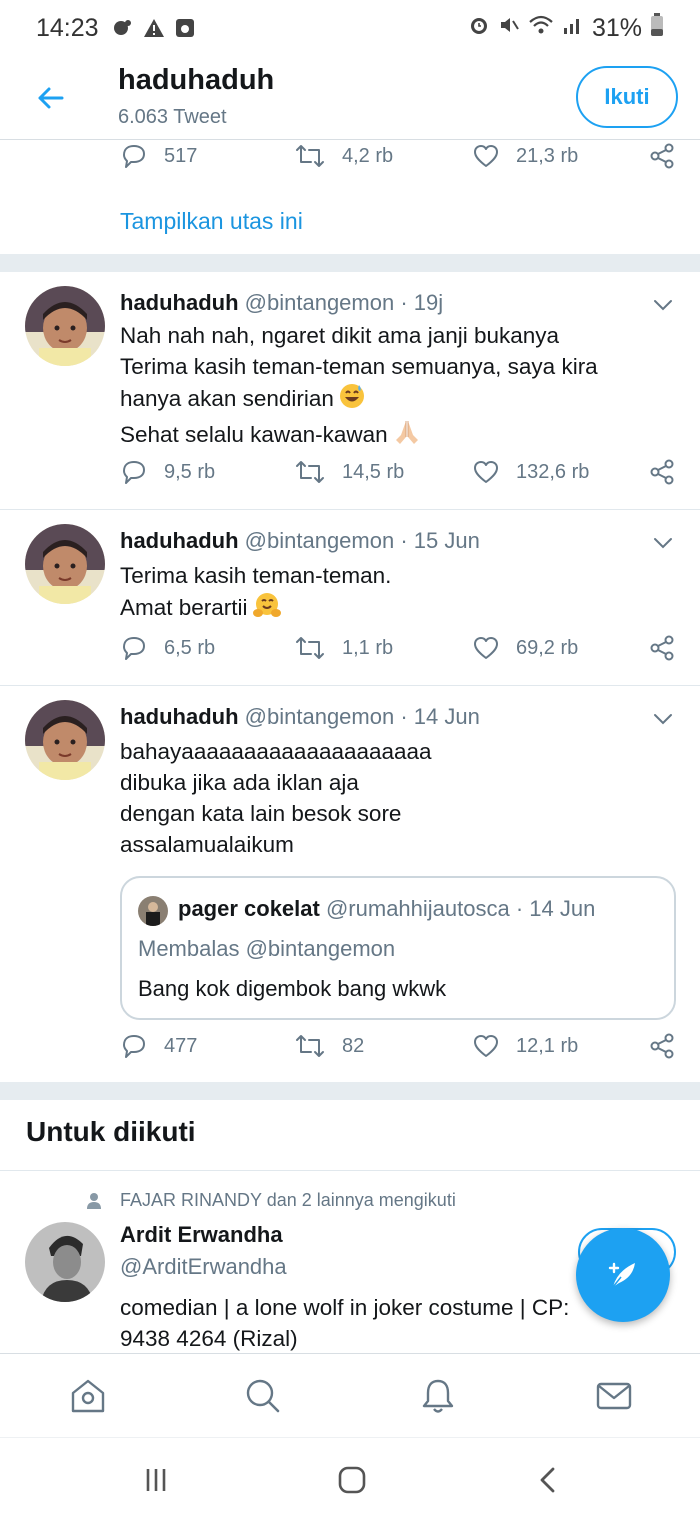 This screenshot has width=700, height=1517. Describe the element at coordinates (525, 648) in the screenshot. I see `like-button: 69,2 rb` at that location.